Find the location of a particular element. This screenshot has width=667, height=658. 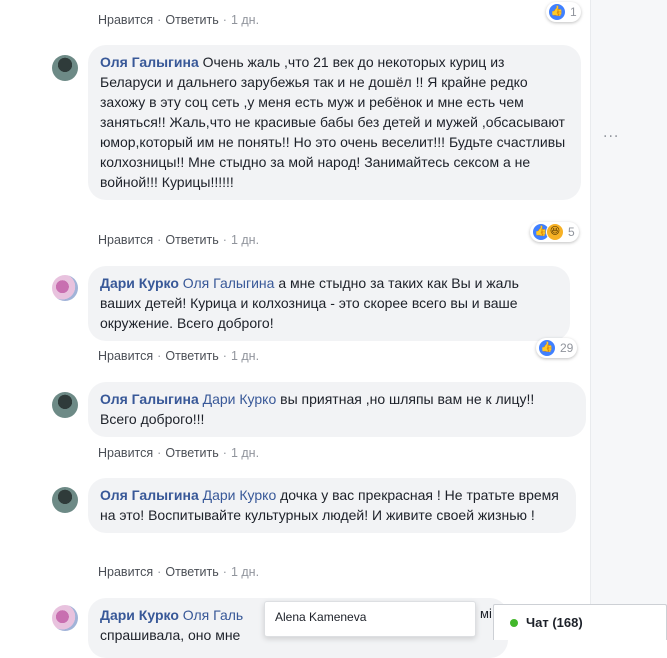

mention-link: Оля Галь is located at coordinates (213, 615).